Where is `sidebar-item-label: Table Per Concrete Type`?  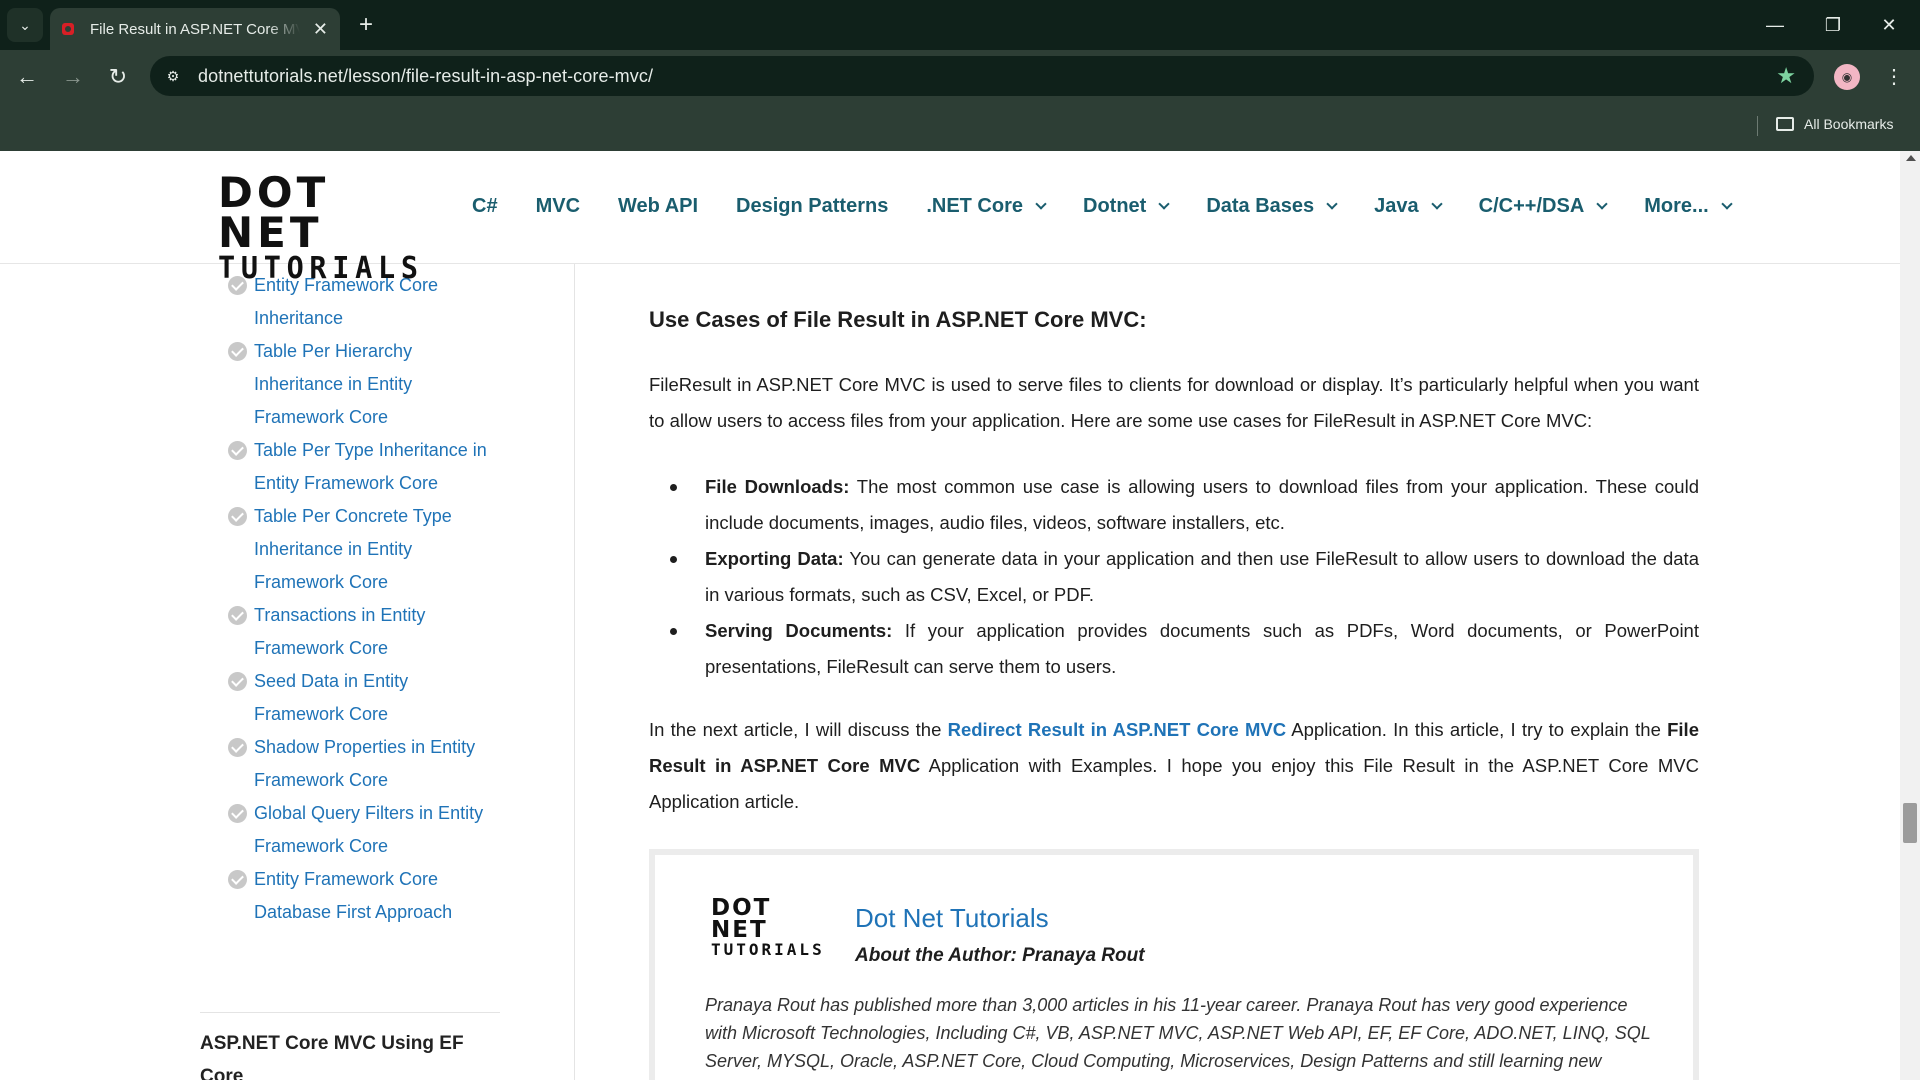
sidebar-item-label: Table Per Concrete Type is located at coordinates (353, 516).